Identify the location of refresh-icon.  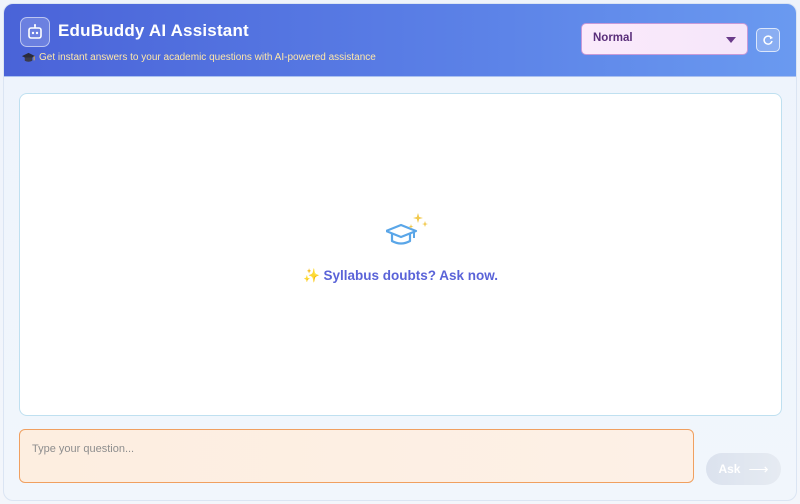
(768, 40).